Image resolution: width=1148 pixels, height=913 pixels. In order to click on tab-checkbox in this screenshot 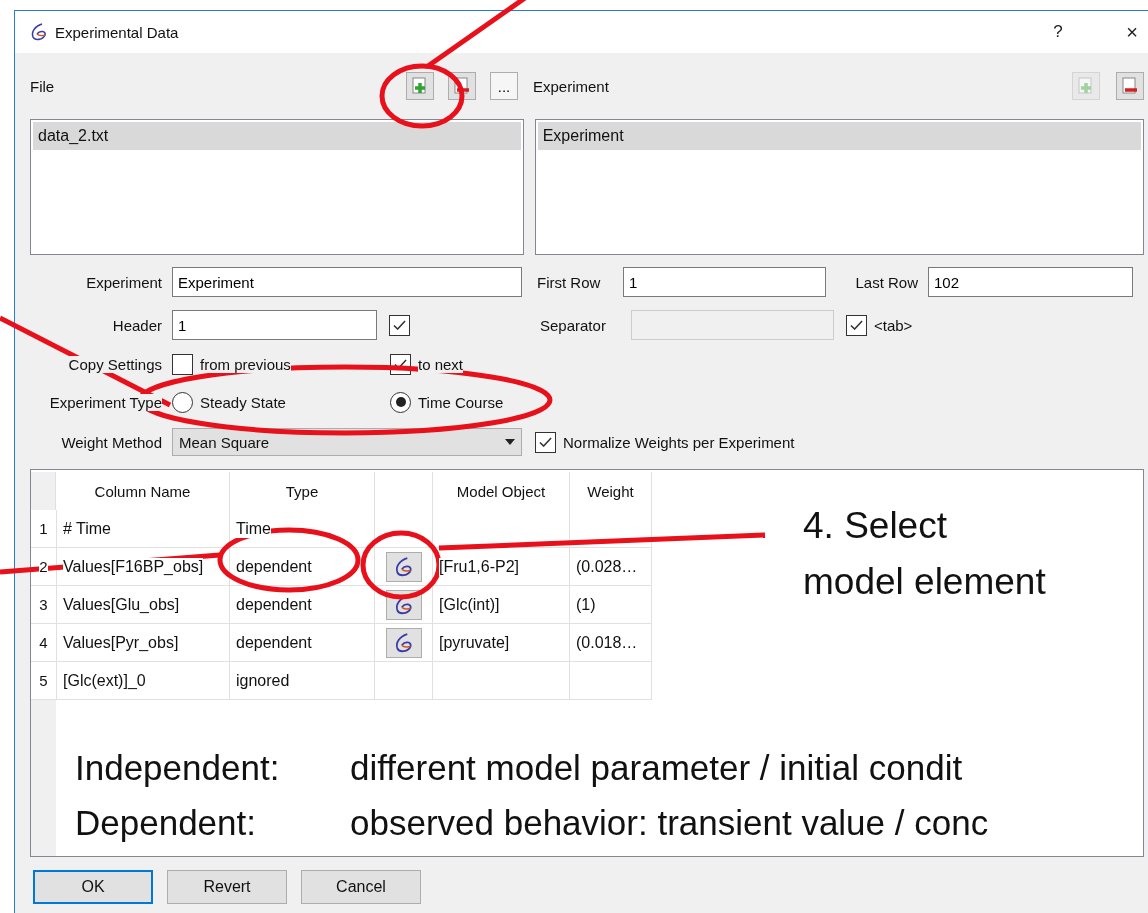, I will do `click(856, 325)`.